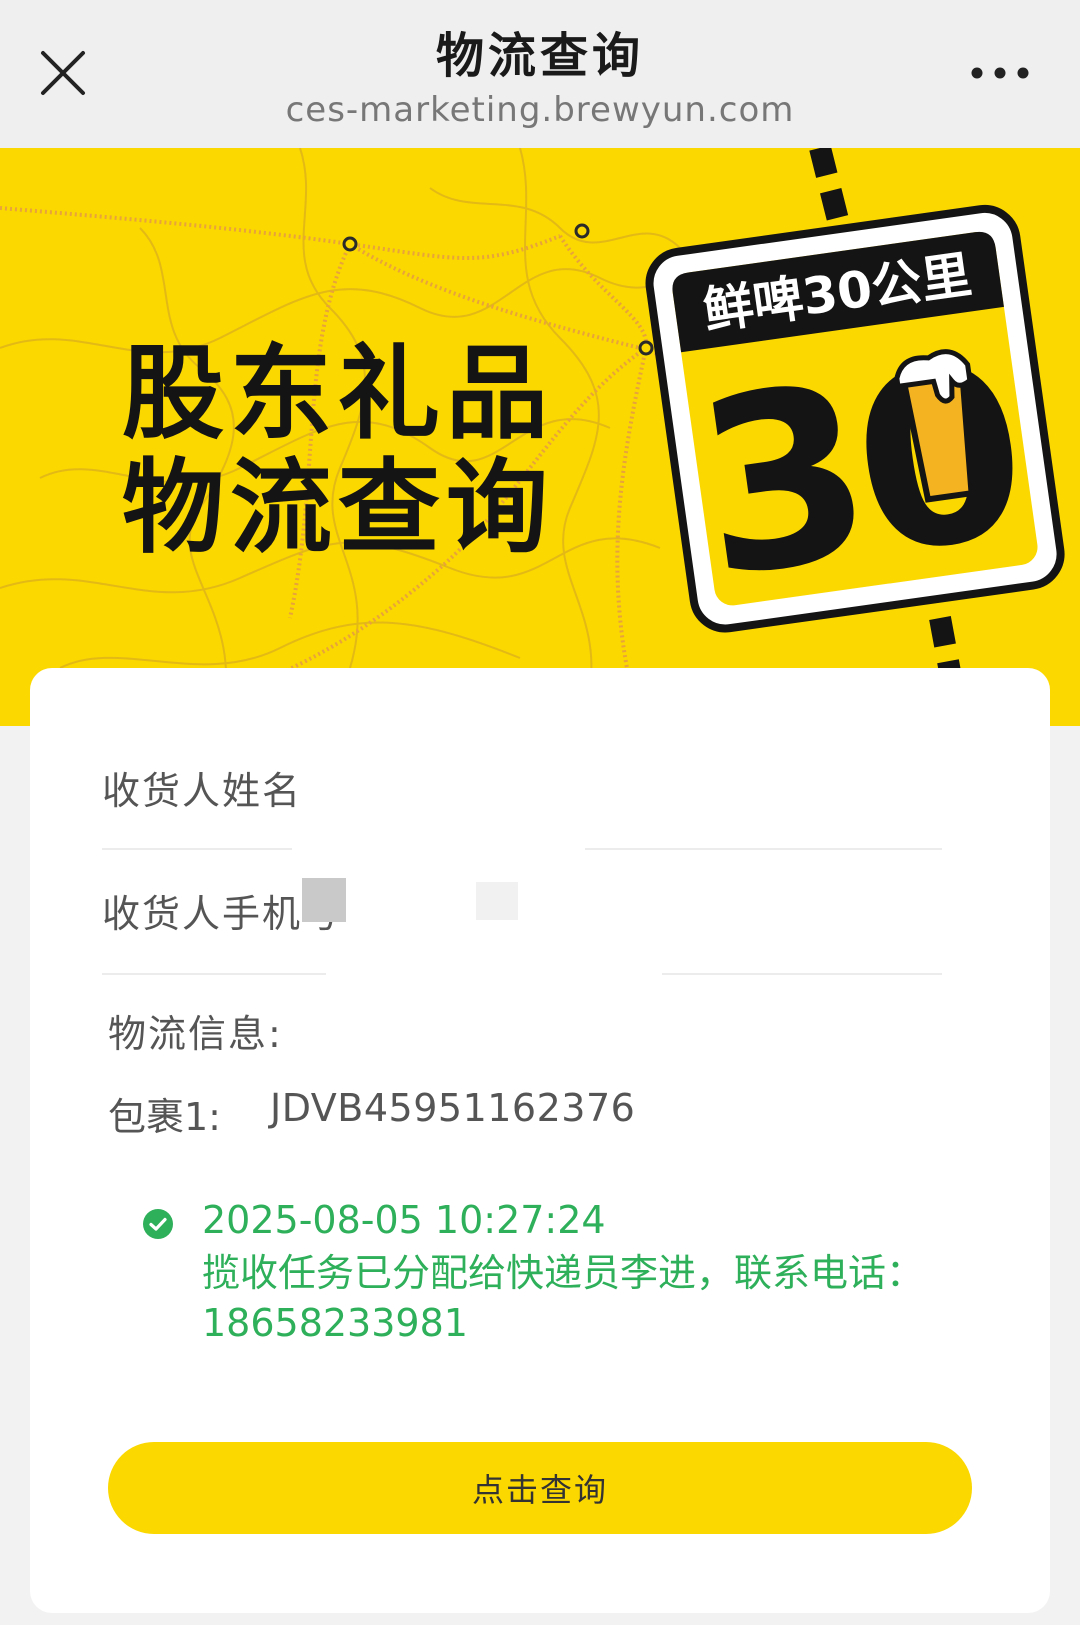 Image resolution: width=1080 pixels, height=1625 pixels. I want to click on banner-title: 股东礼品 物流查询, so click(338, 452).